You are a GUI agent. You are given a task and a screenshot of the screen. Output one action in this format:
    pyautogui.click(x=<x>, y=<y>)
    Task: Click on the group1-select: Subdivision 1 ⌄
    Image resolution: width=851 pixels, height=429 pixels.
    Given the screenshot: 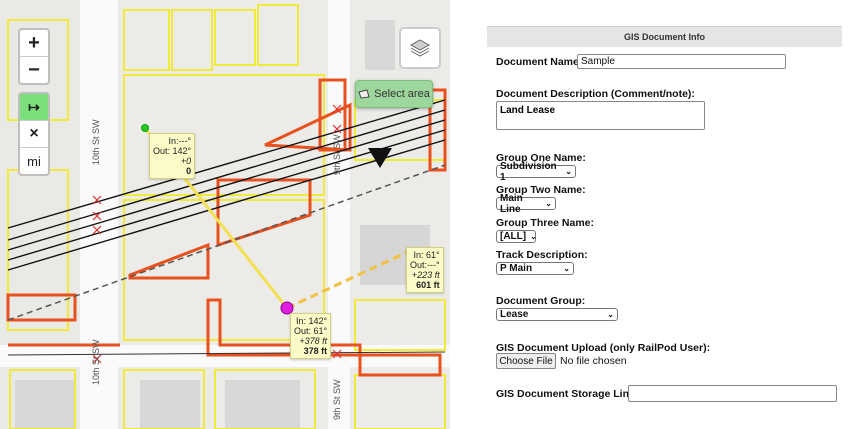 What is the action you would take?
    pyautogui.click(x=536, y=172)
    